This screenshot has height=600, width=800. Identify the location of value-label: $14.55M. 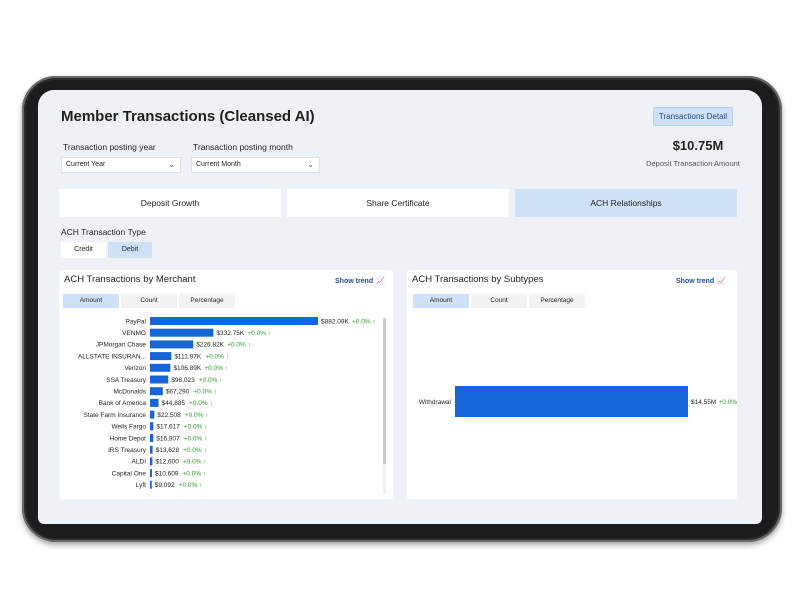
(703, 402).